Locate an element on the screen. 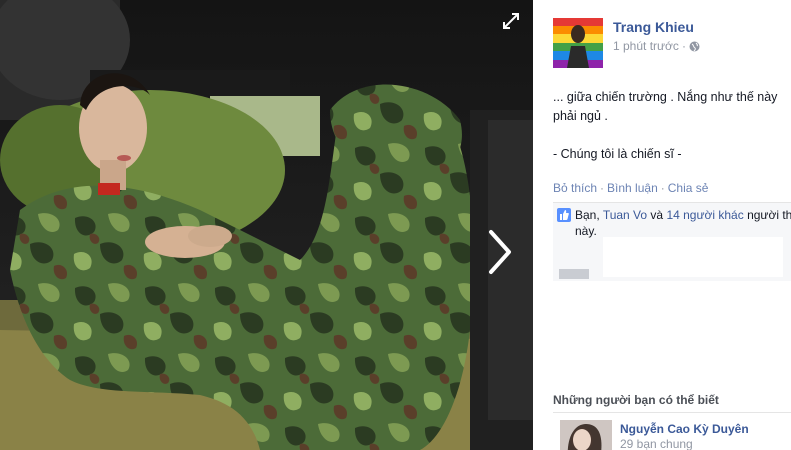 The image size is (791, 450). unlike-button: Bỏ thích is located at coordinates (575, 188).